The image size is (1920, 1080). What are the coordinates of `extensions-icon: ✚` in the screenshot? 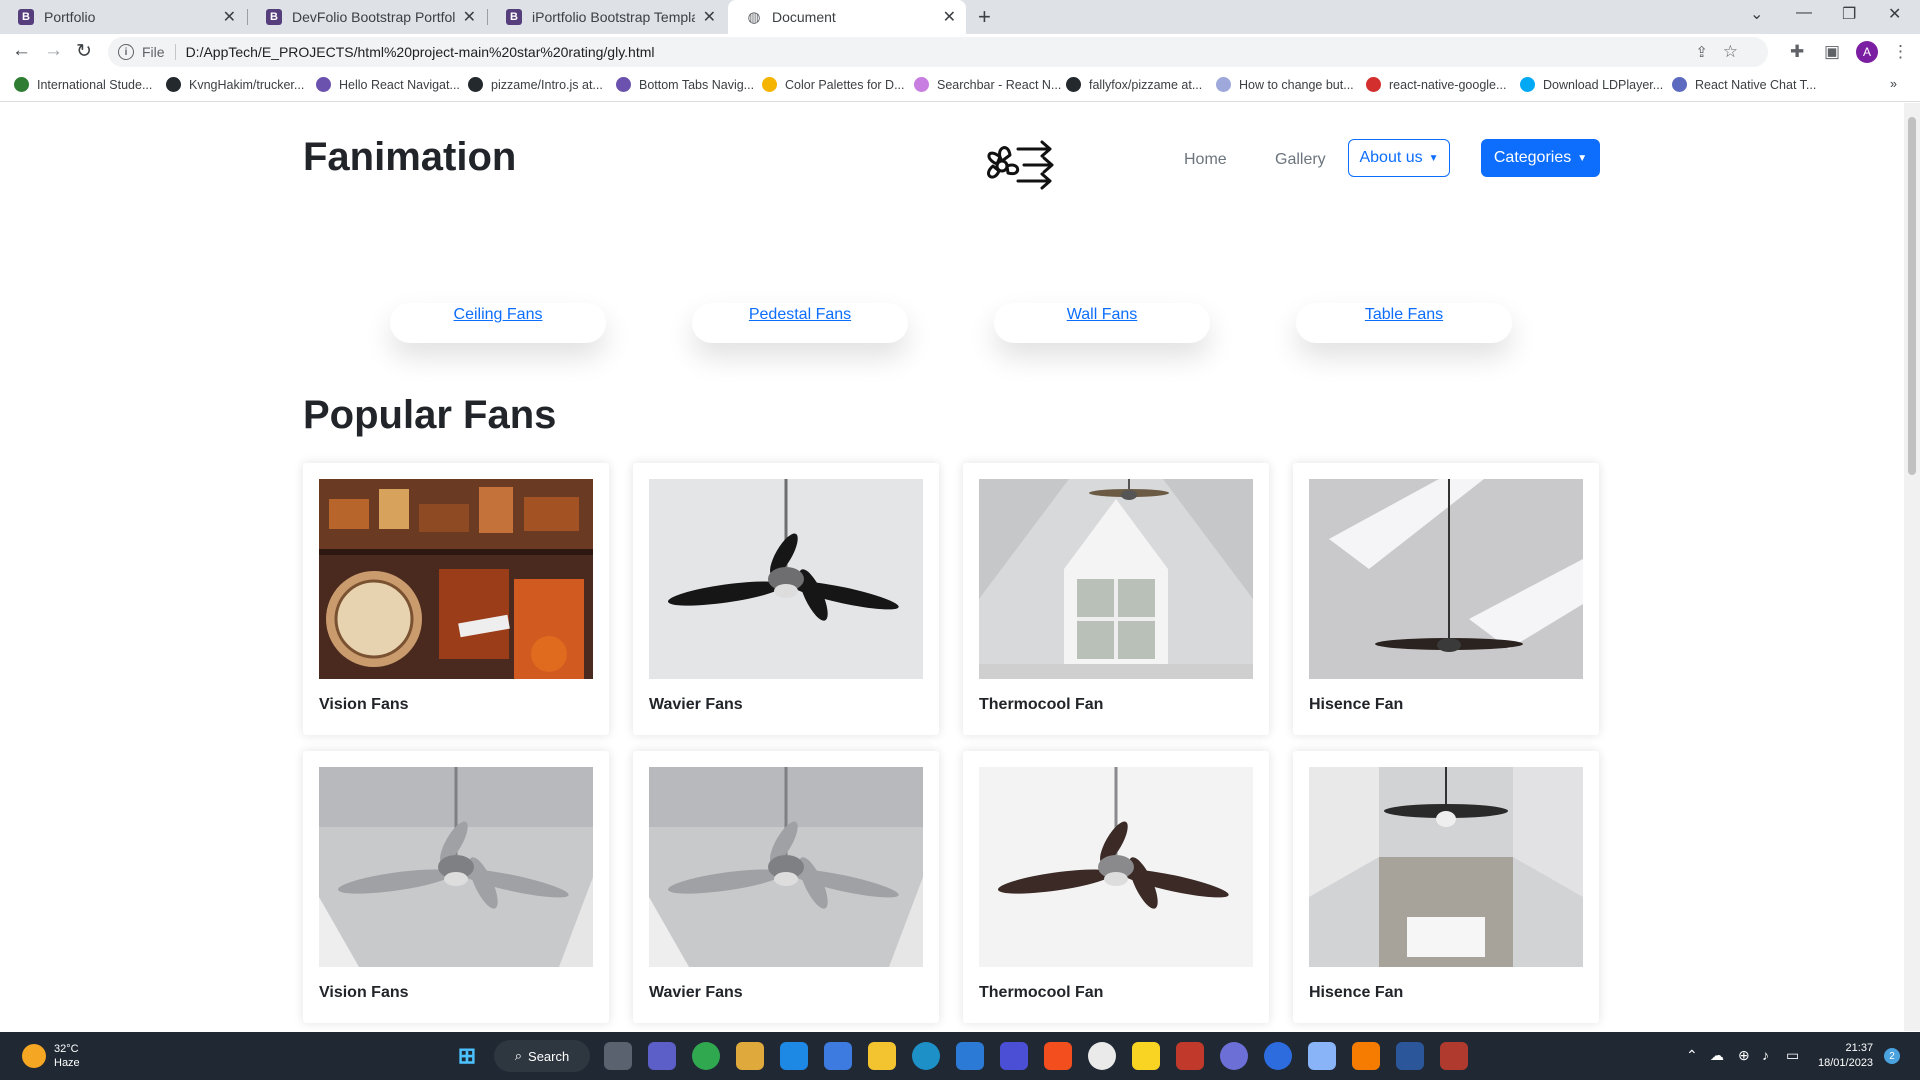 It's located at (1797, 52).